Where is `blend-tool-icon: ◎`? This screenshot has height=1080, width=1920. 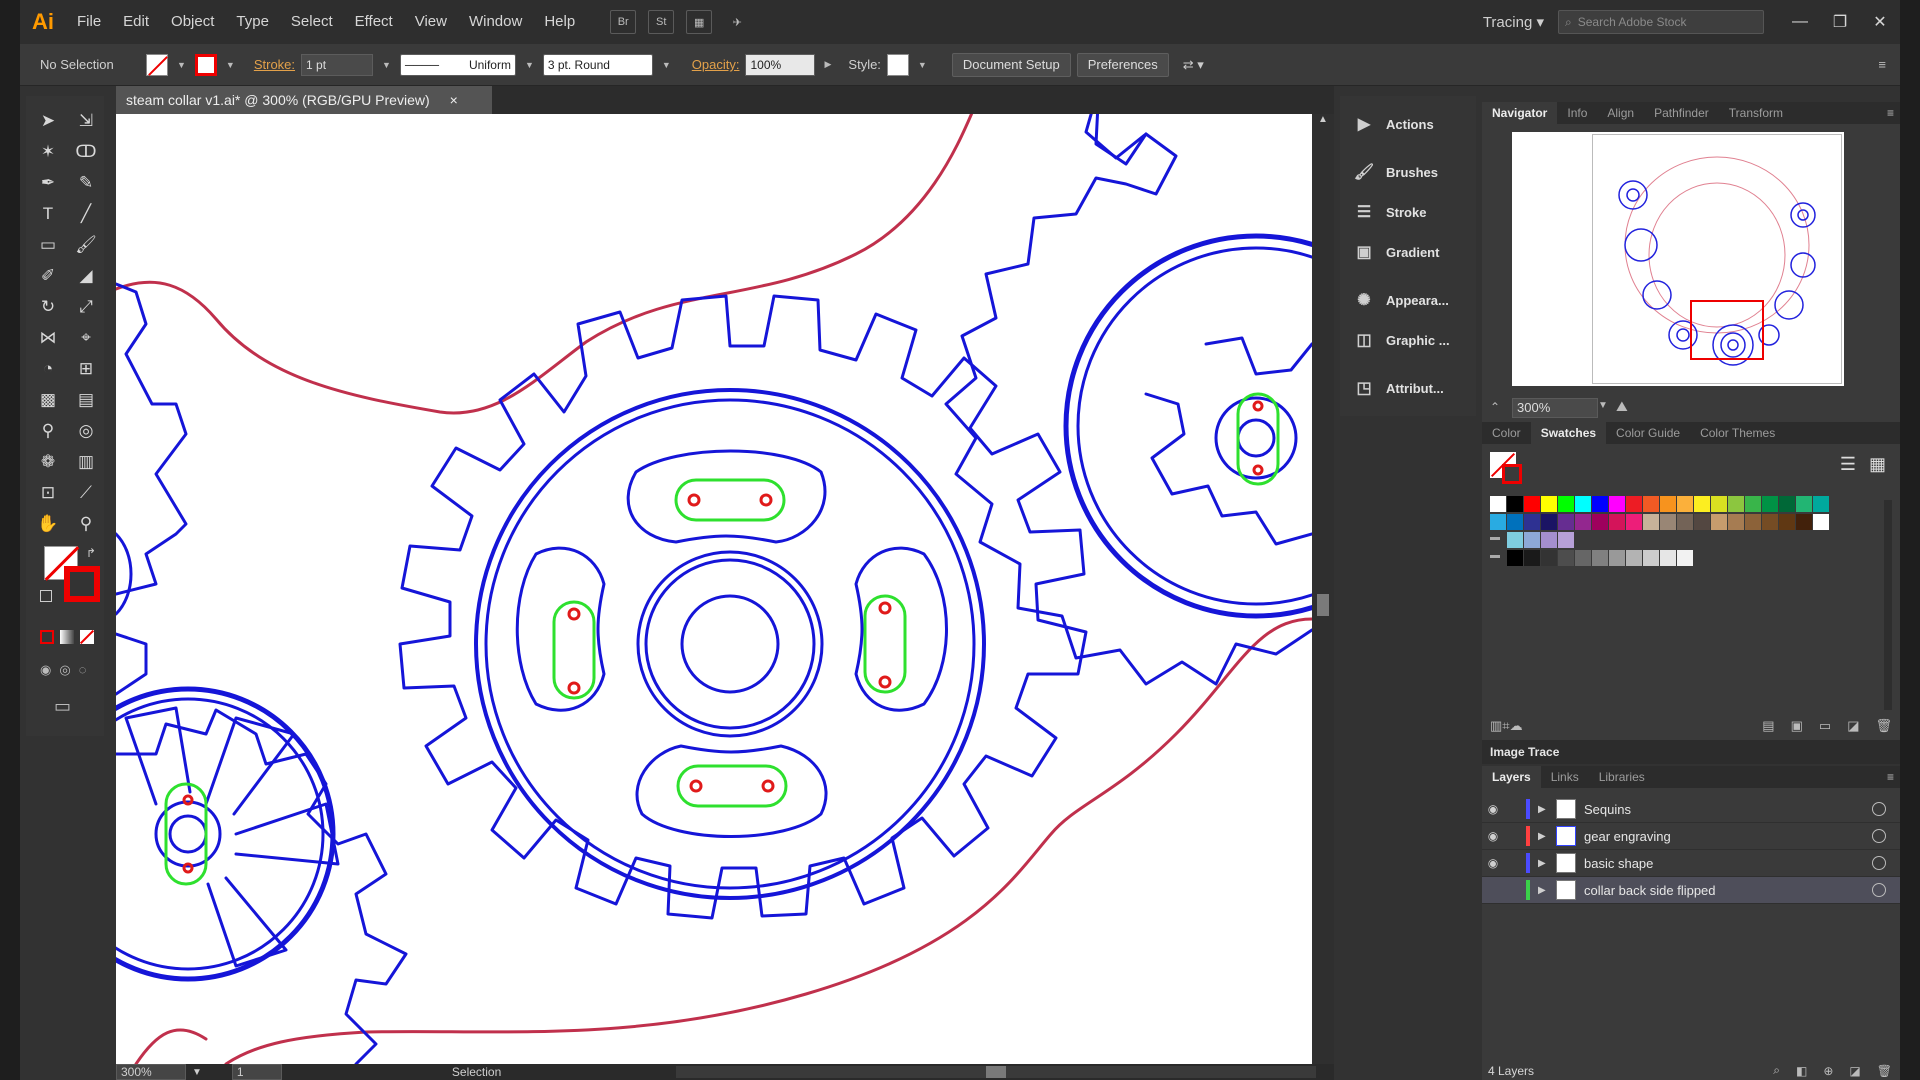 blend-tool-icon: ◎ is located at coordinates (86, 430).